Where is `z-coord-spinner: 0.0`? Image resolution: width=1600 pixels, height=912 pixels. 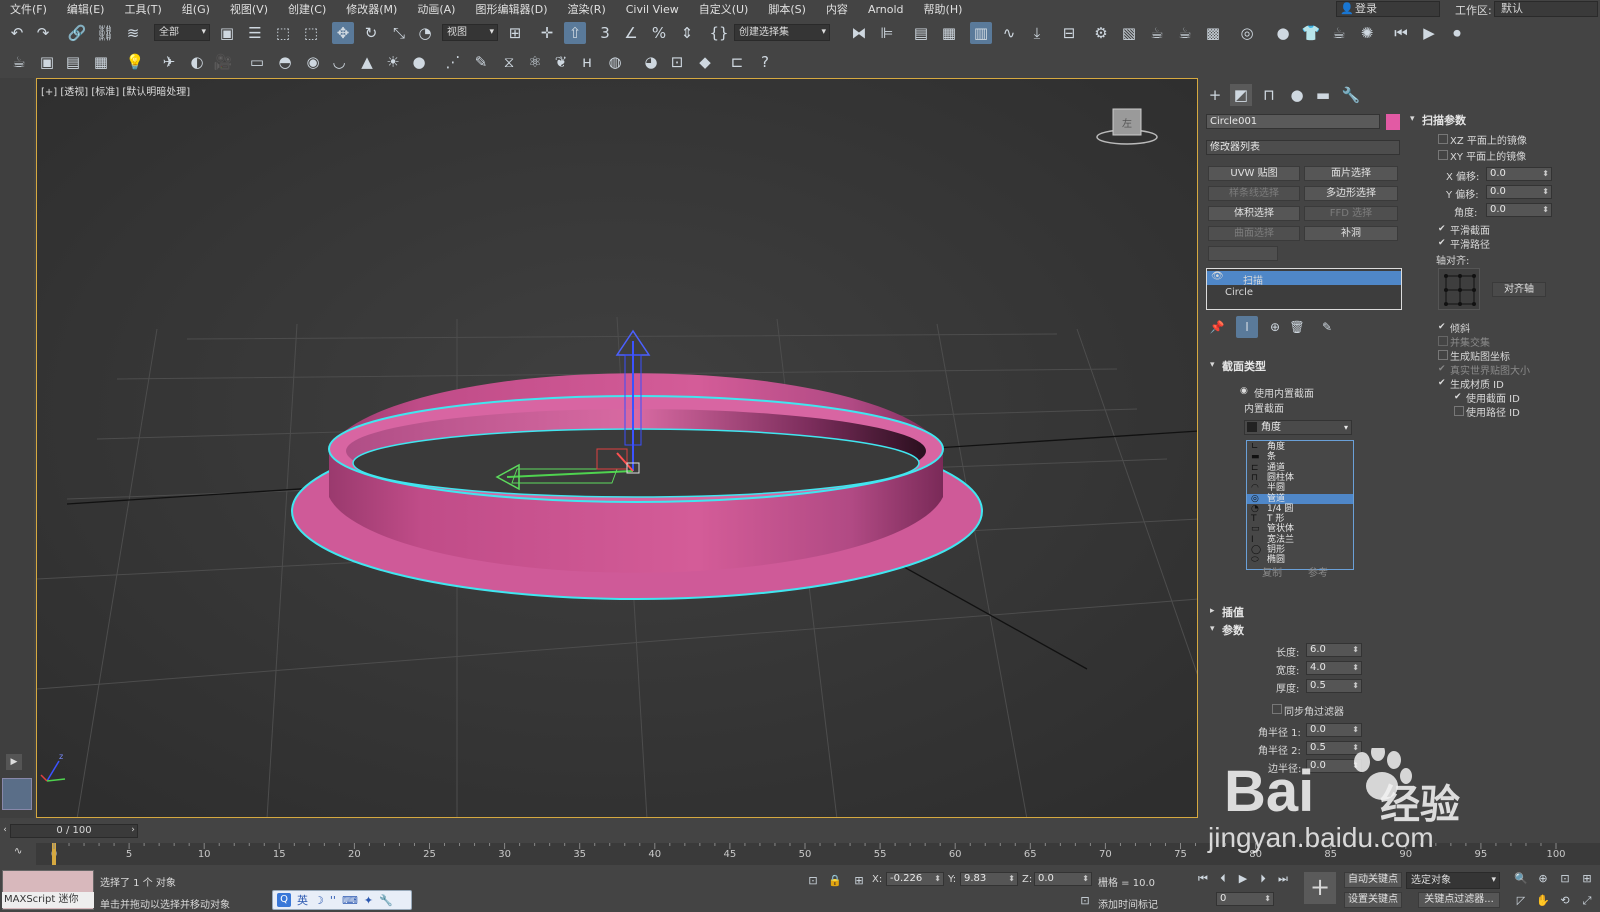
z-coord-spinner: 0.0 is located at coordinates (1063, 879).